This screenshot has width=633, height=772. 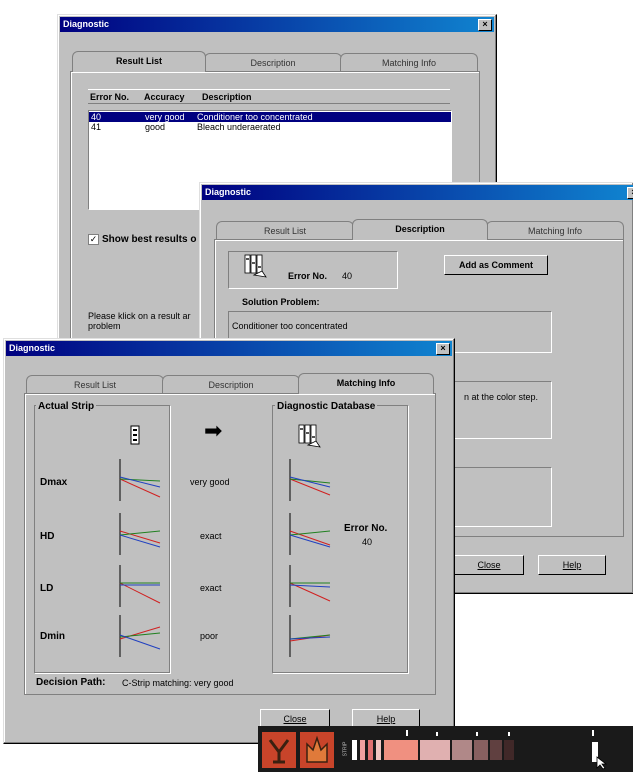 I want to click on actual-curve-hd, so click(x=140, y=534).